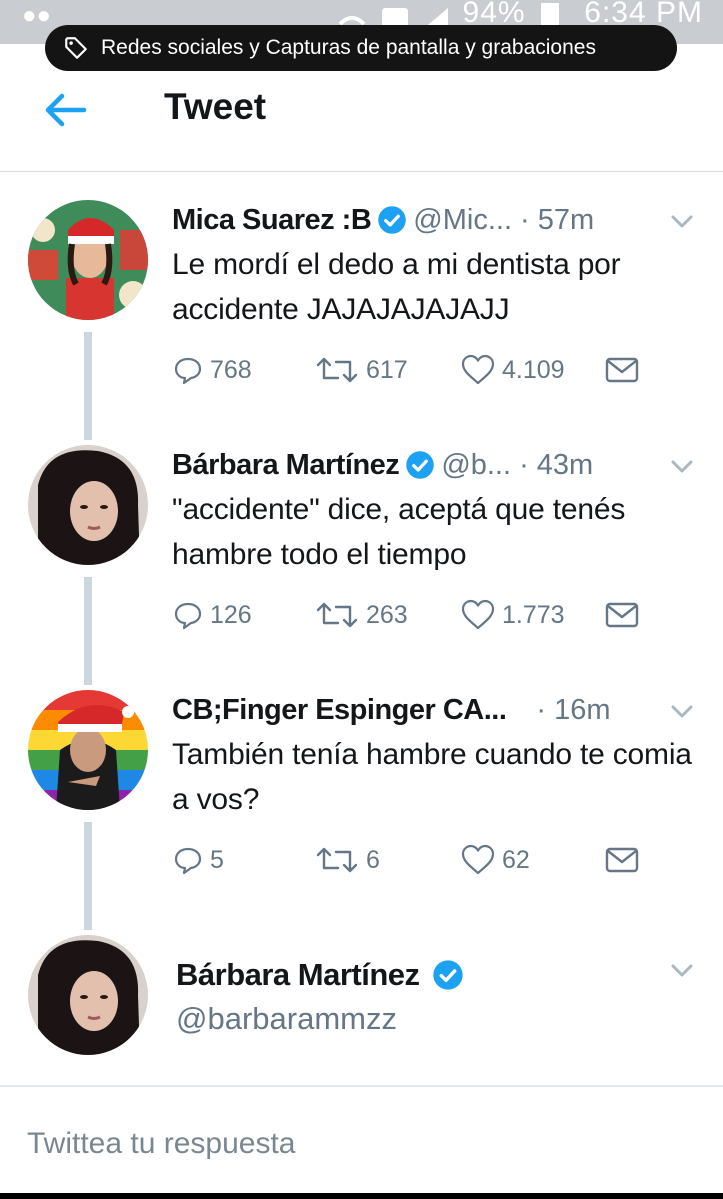 The height and width of the screenshot is (1199, 723). Describe the element at coordinates (516, 859) in the screenshot. I see `like-count: 62` at that location.